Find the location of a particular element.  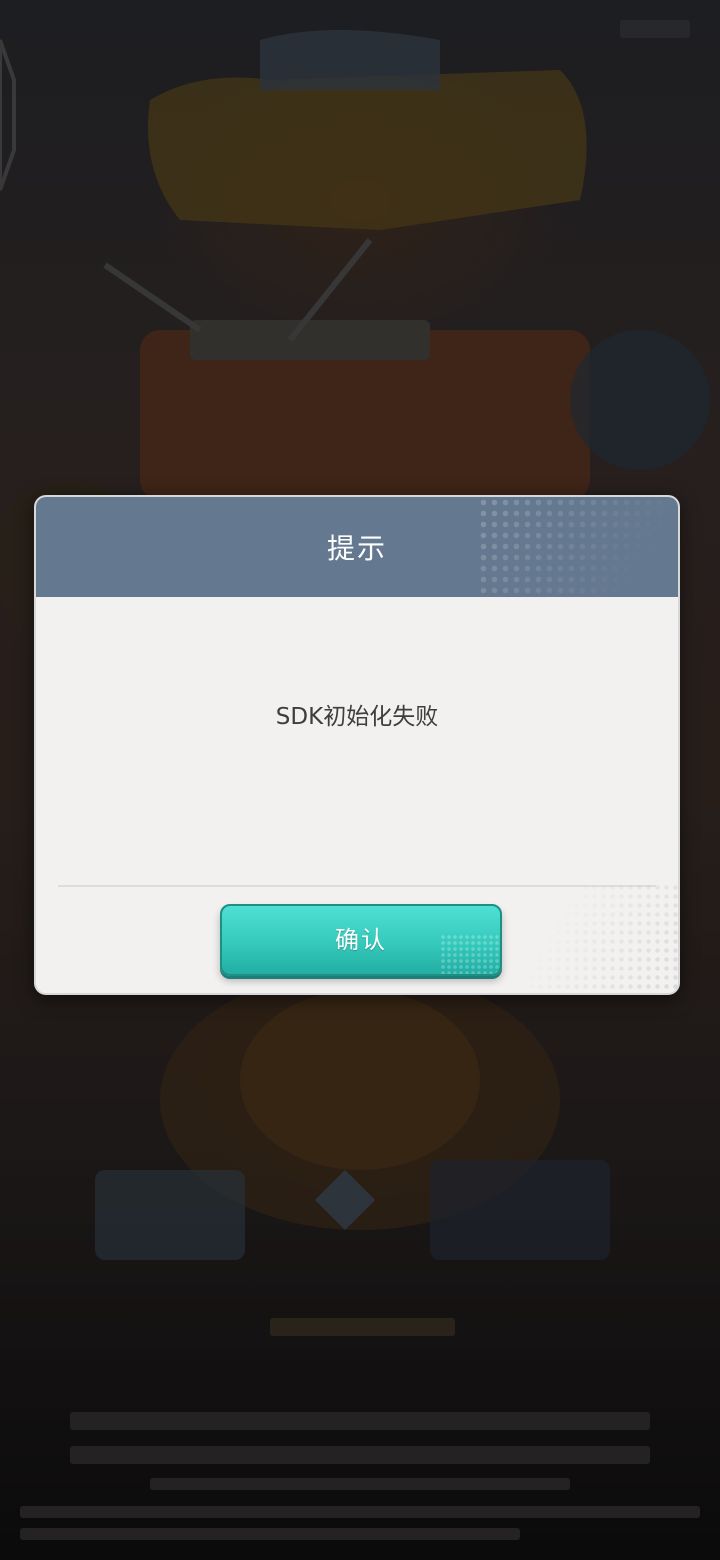

confirm-button: 确认 is located at coordinates (361, 940).